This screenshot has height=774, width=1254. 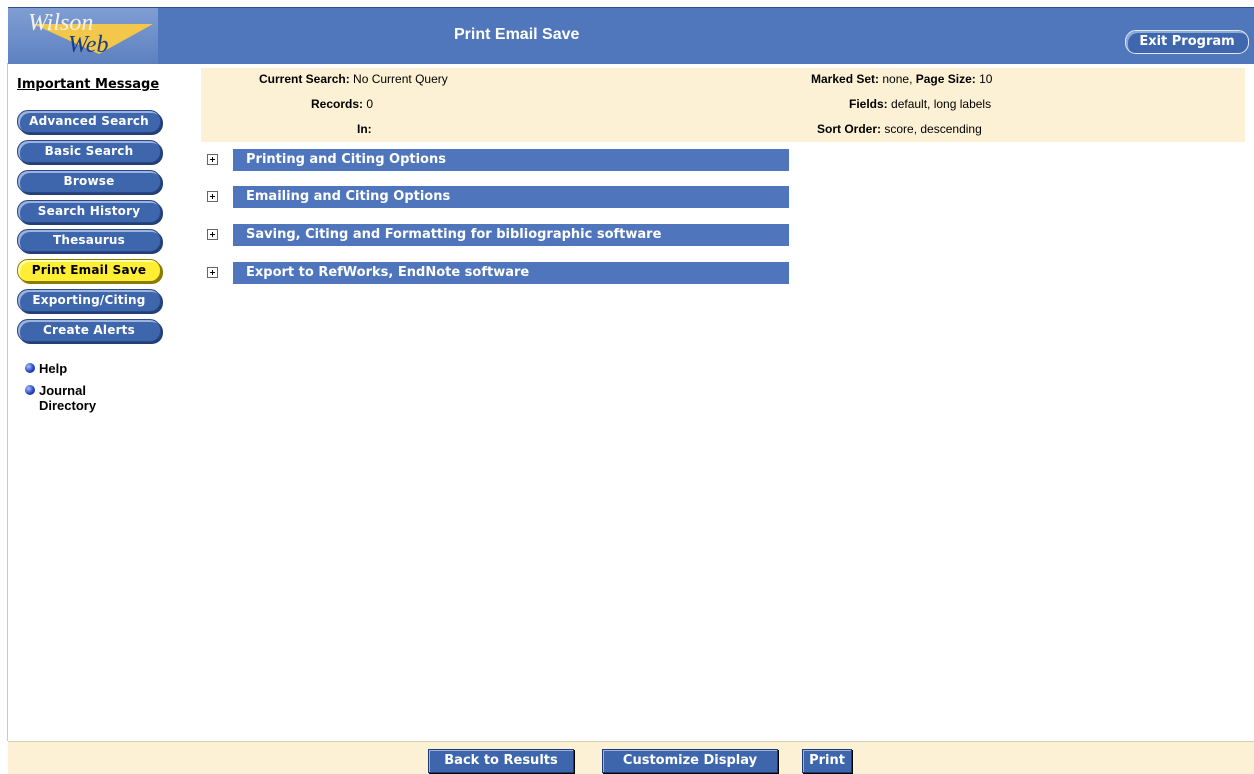 I want to click on fields-row: Fields: default, long labels, so click(x=920, y=104).